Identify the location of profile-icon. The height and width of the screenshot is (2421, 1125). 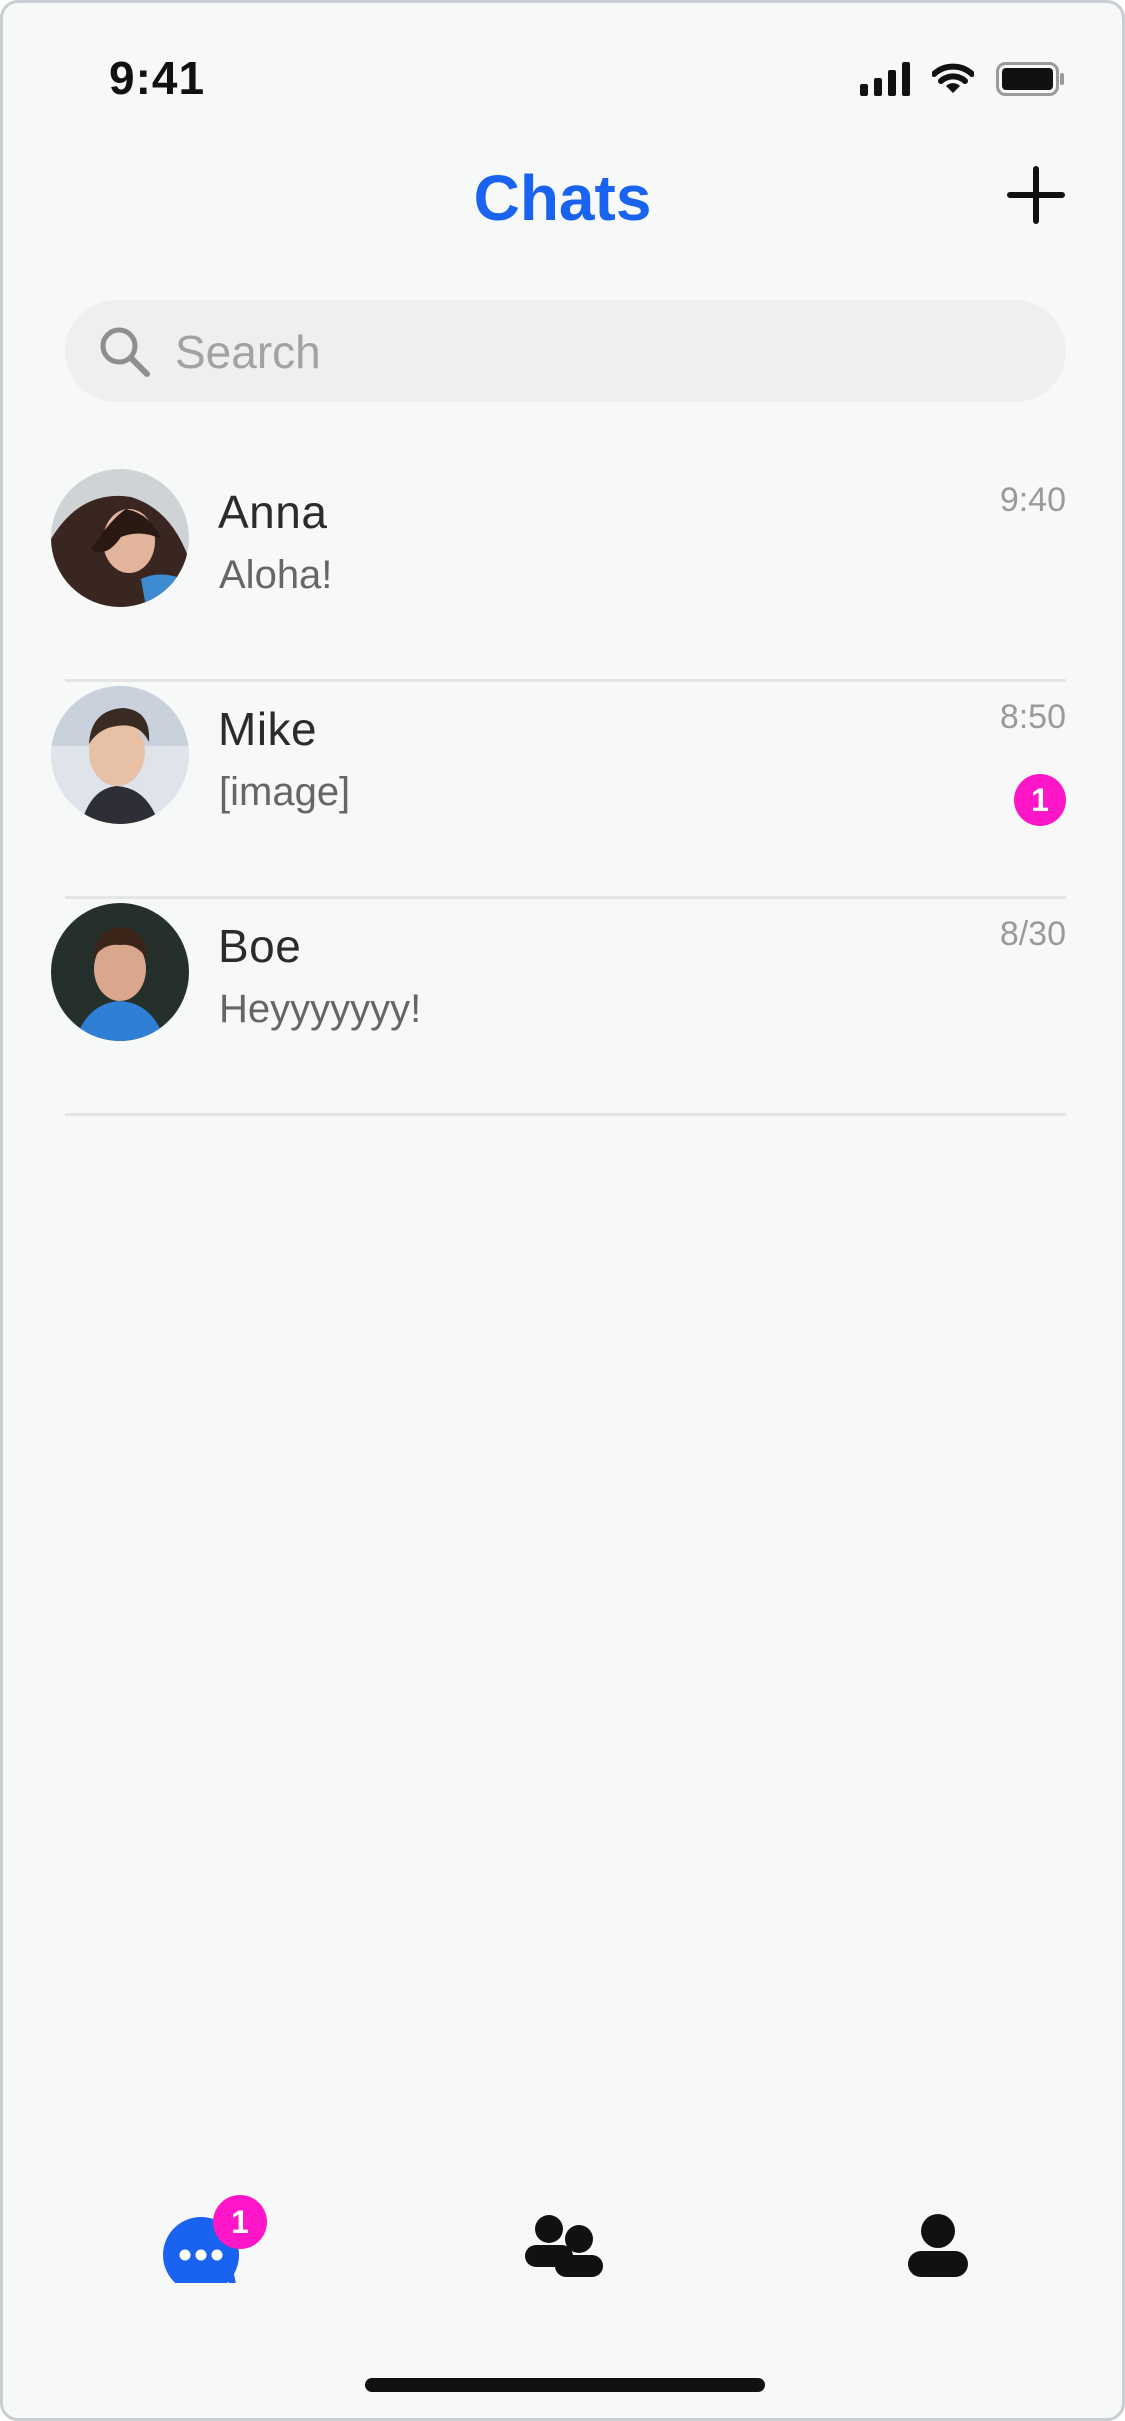
(938, 2245).